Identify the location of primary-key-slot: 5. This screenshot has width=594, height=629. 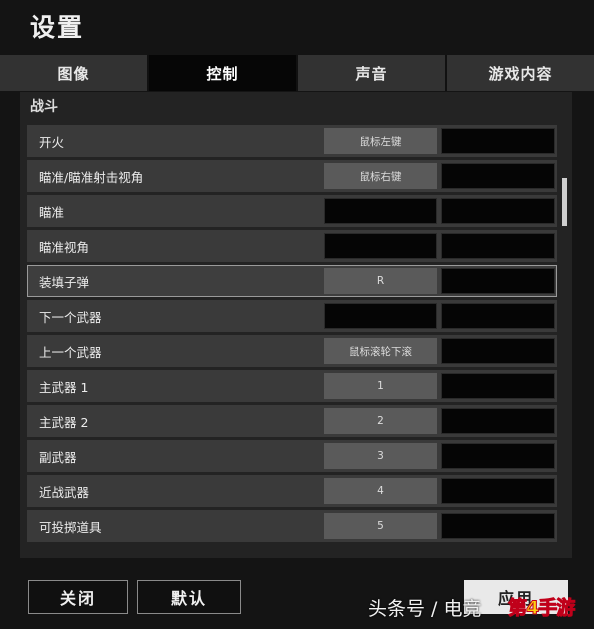
(380, 526).